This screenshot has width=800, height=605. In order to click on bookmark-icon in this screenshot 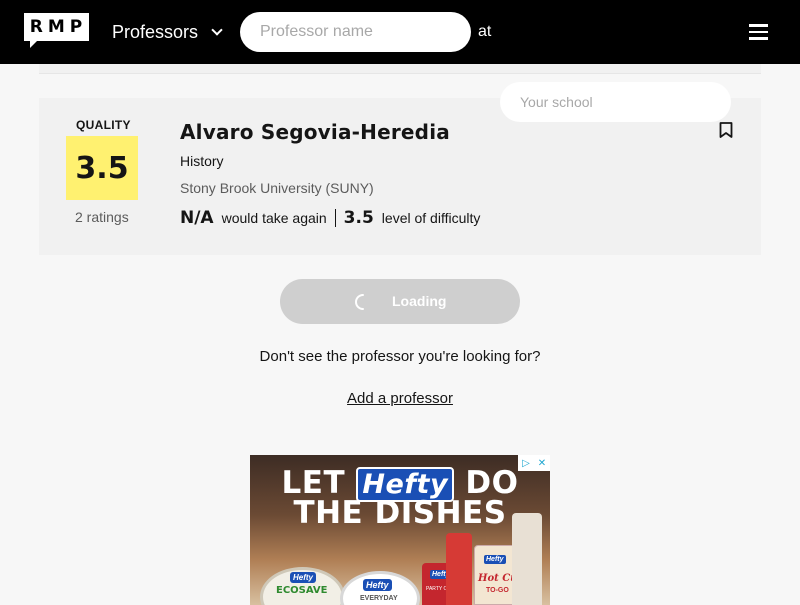, I will do `click(726, 130)`.